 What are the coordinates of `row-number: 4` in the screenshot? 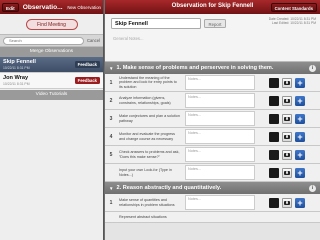 It's located at (111, 136).